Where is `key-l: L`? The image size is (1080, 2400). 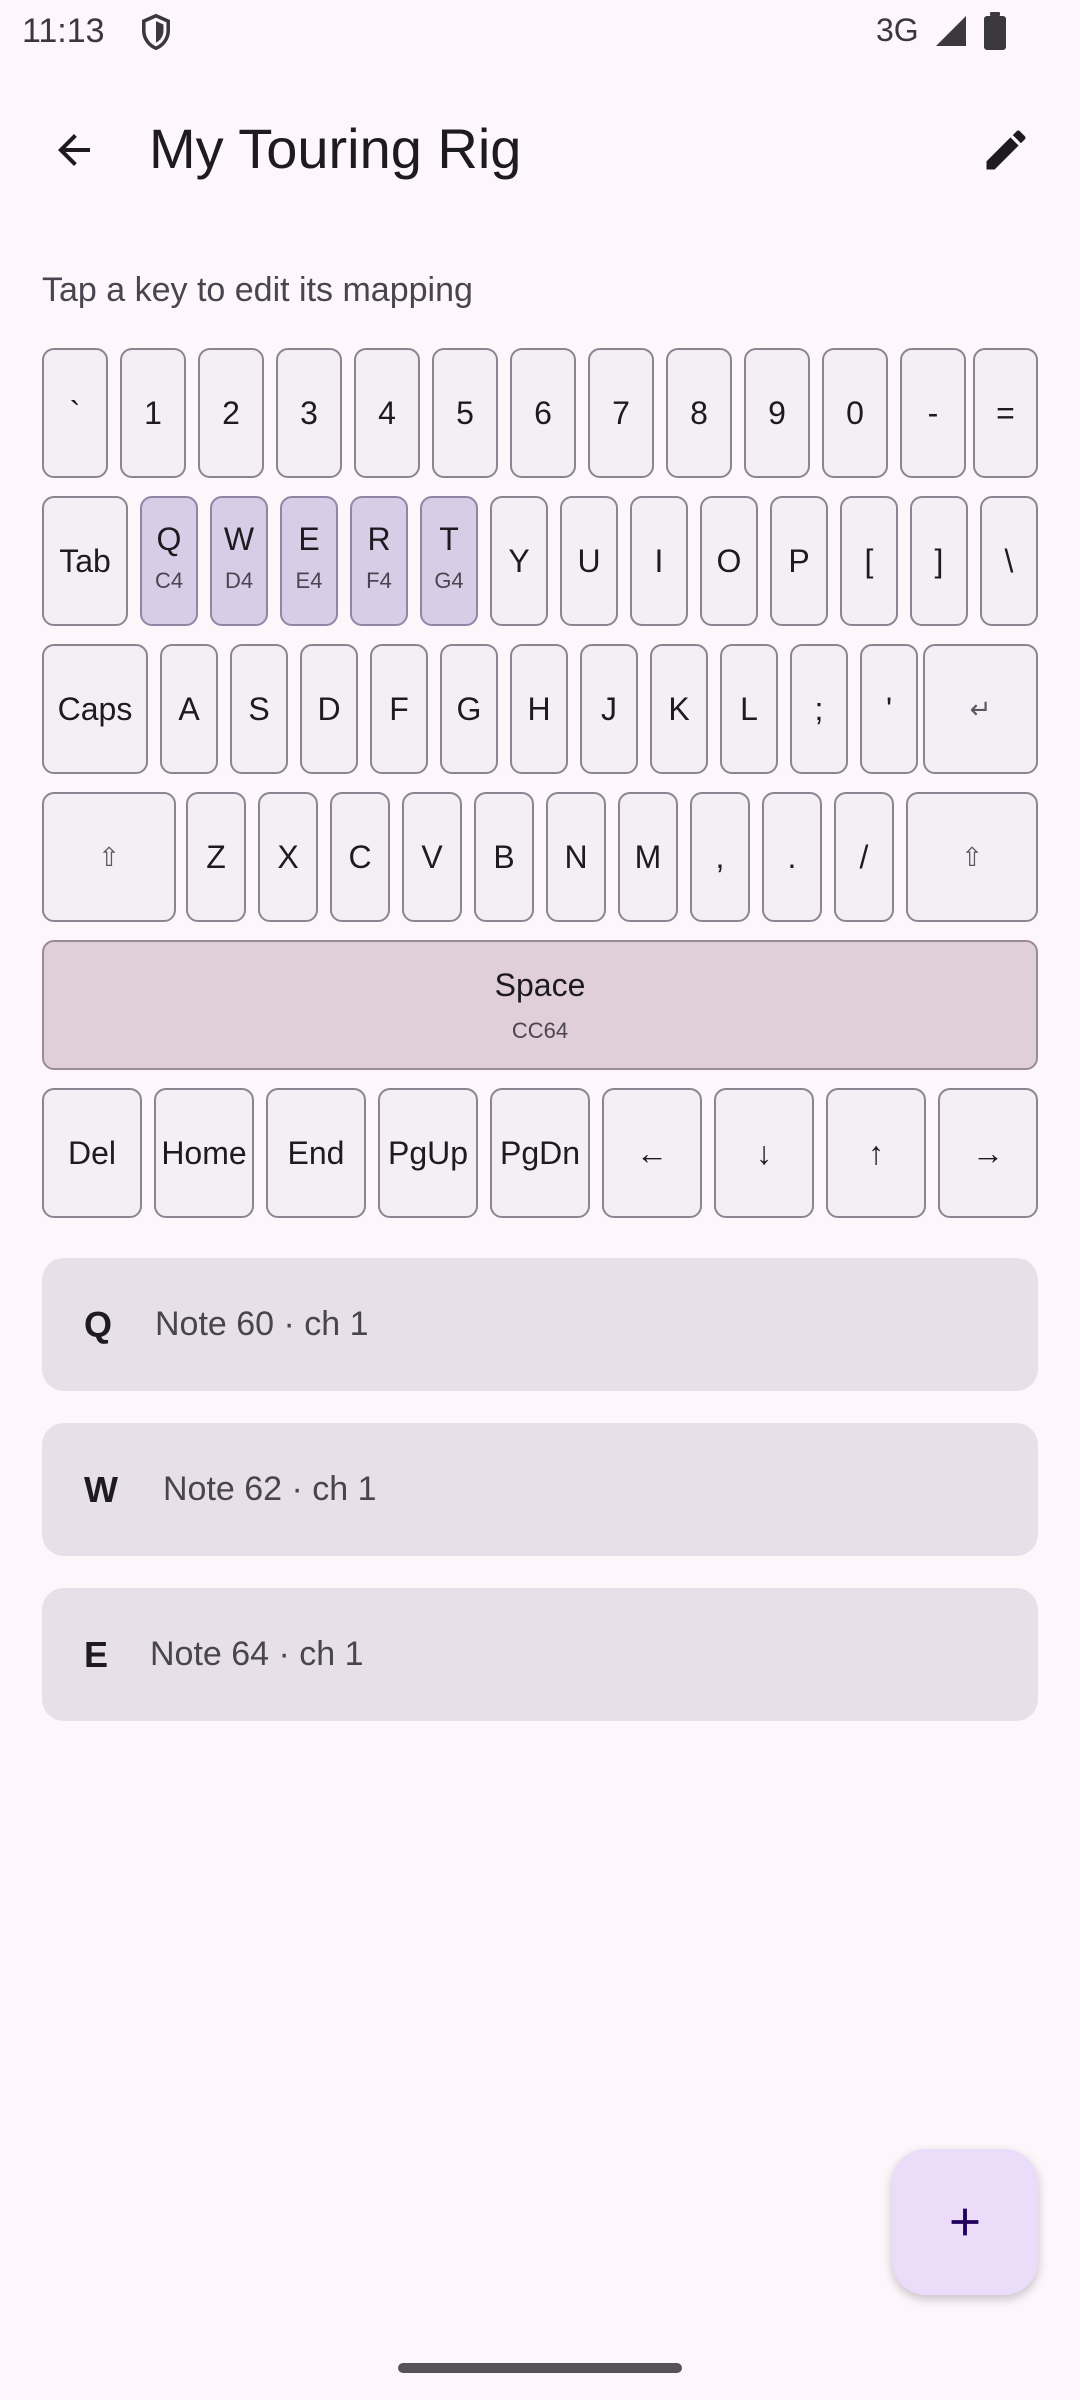
key-l: L is located at coordinates (749, 709).